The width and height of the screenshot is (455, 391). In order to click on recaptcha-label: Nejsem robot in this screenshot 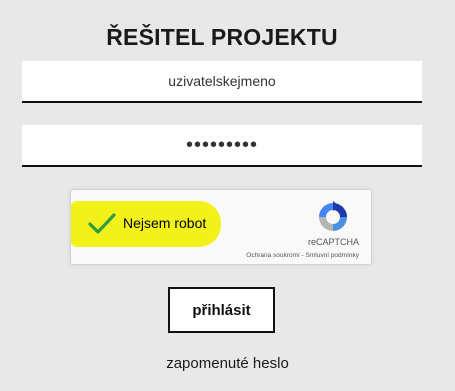, I will do `click(165, 223)`.